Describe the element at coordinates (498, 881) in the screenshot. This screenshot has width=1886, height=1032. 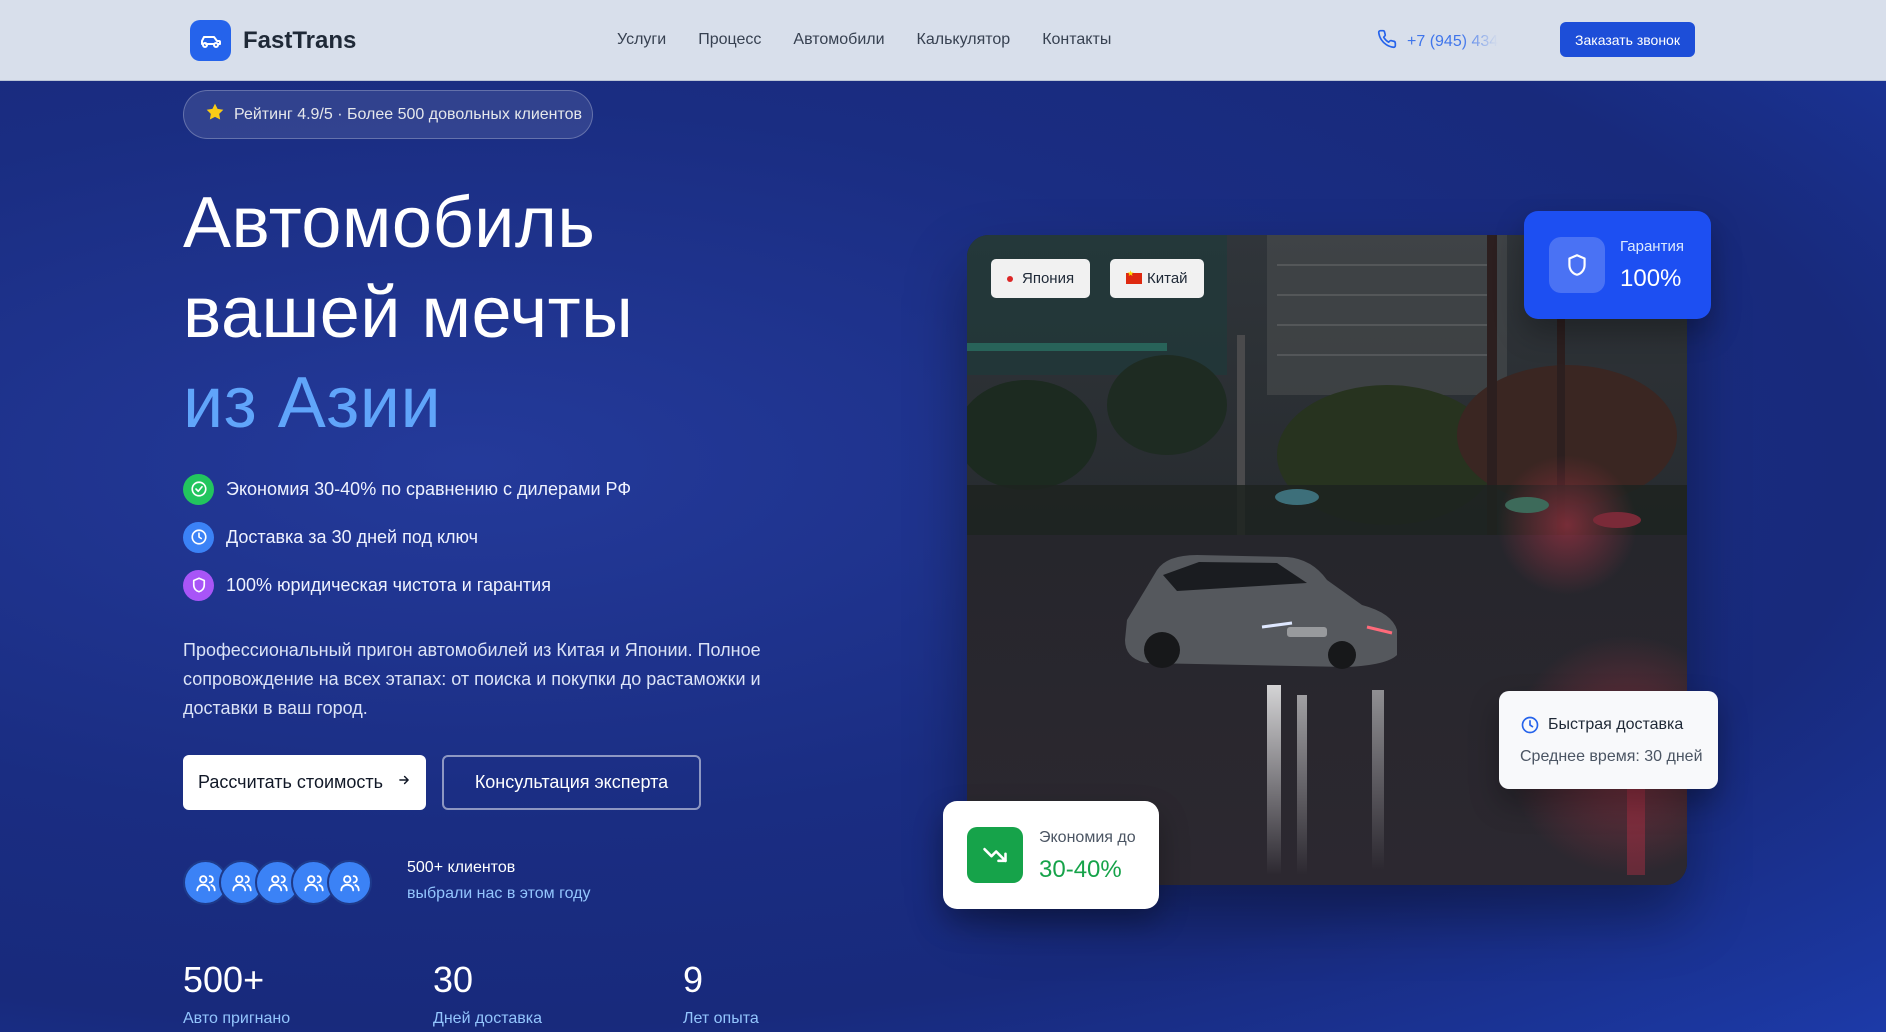
I see `clients-info: 500+ клиентов выбрали нас в этом году` at that location.